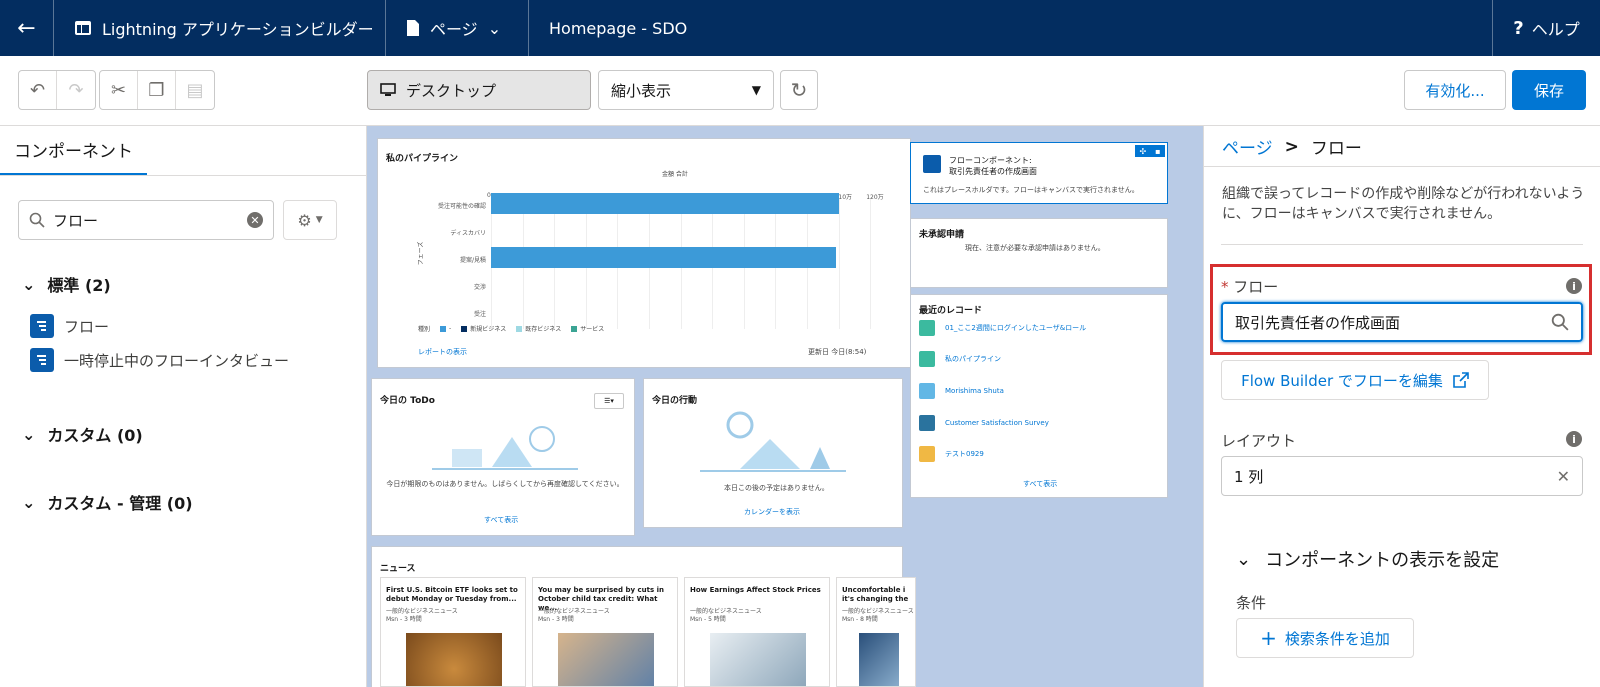 The image size is (1600, 687). Describe the element at coordinates (220, 28) in the screenshot. I see `app-builder-title: Lightning アプリケーションビルダー` at that location.